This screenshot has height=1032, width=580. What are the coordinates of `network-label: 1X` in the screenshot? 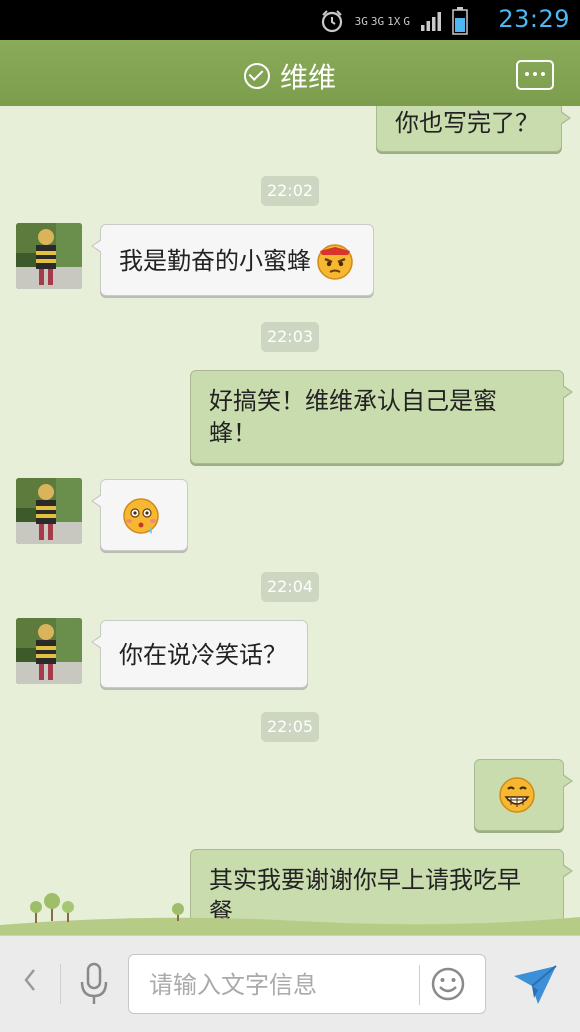 It's located at (394, 21).